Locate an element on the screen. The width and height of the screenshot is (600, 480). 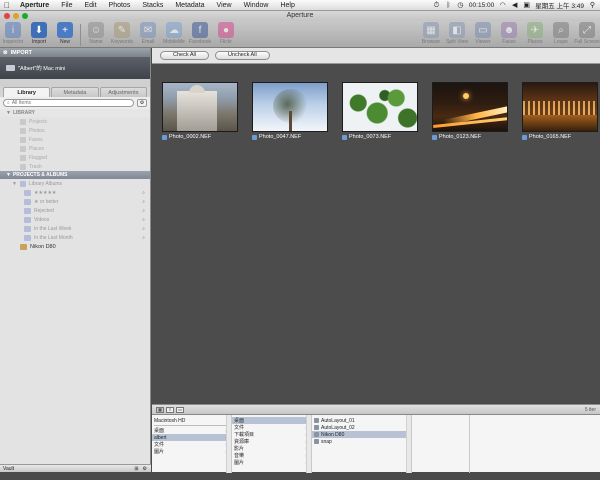
vault-label: Vault is located at coordinates (8, 469).